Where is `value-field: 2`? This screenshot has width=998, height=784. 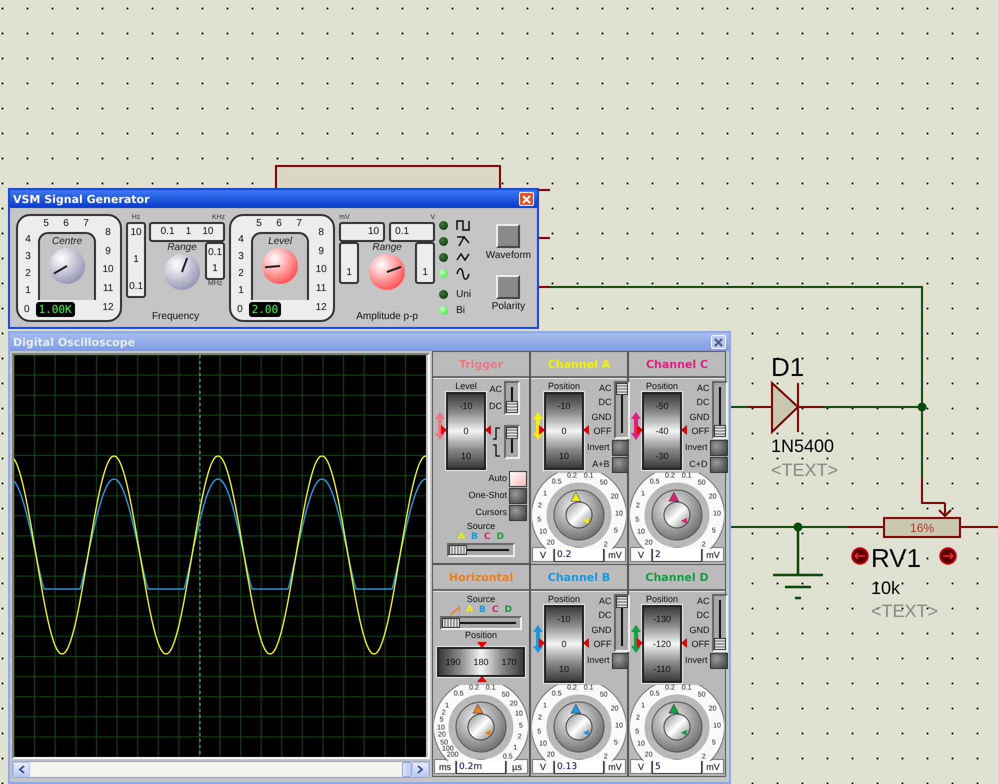 value-field: 2 is located at coordinates (677, 554).